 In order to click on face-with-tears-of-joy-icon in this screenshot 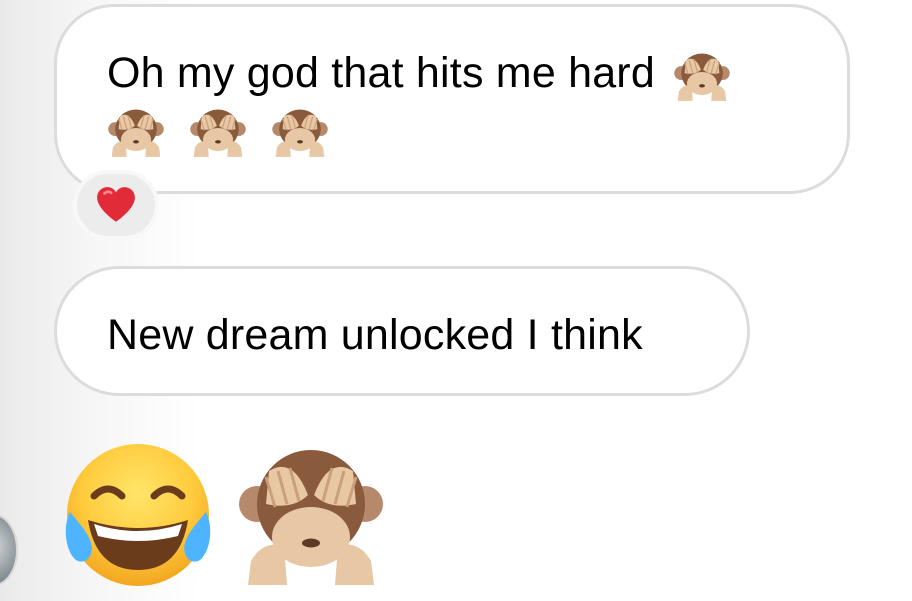, I will do `click(138, 515)`.